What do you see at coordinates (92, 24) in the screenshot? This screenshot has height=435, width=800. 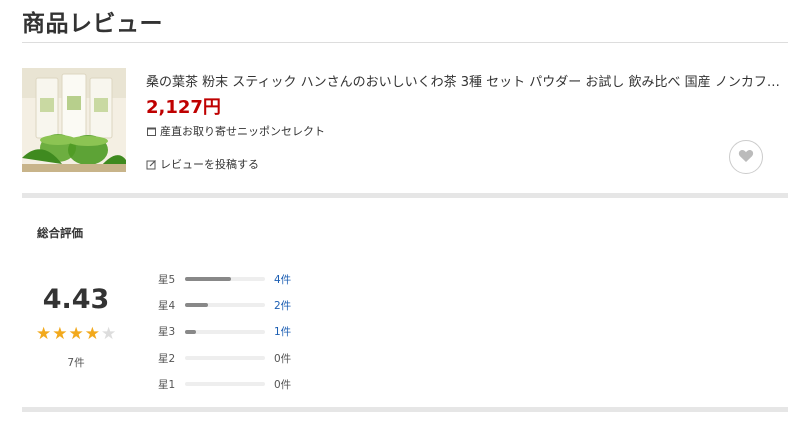 I see `page-title: 商品レビュー` at bounding box center [92, 24].